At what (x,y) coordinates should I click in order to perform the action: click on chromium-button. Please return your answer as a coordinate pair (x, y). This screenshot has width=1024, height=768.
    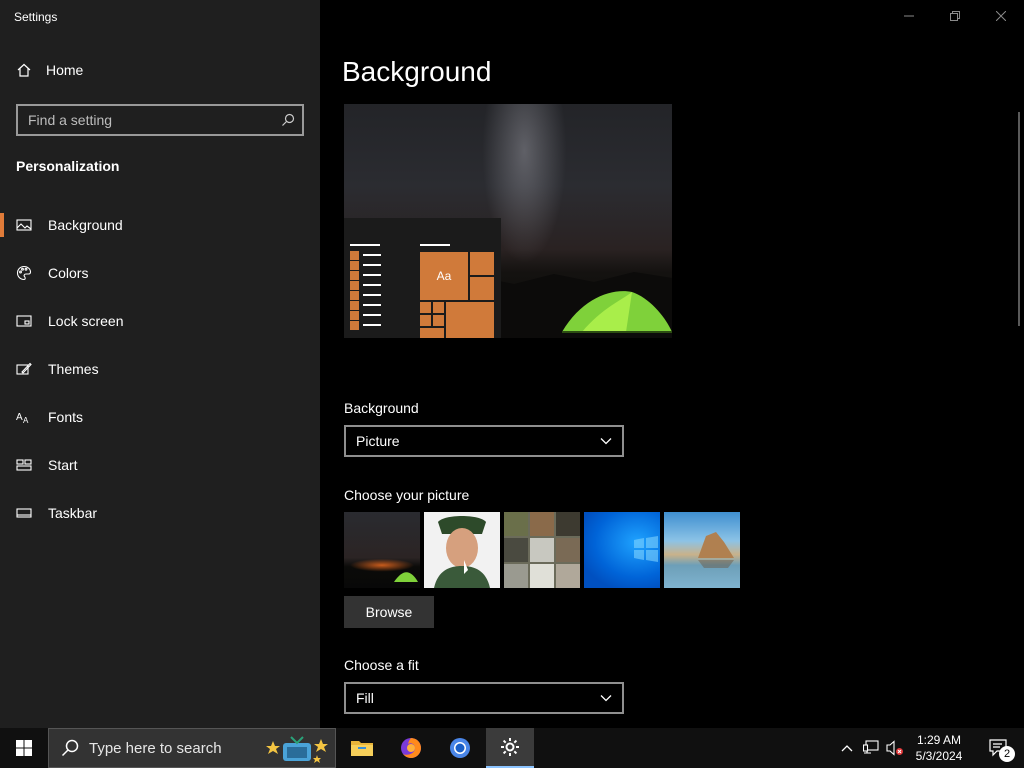
    Looking at the image, I should click on (460, 748).